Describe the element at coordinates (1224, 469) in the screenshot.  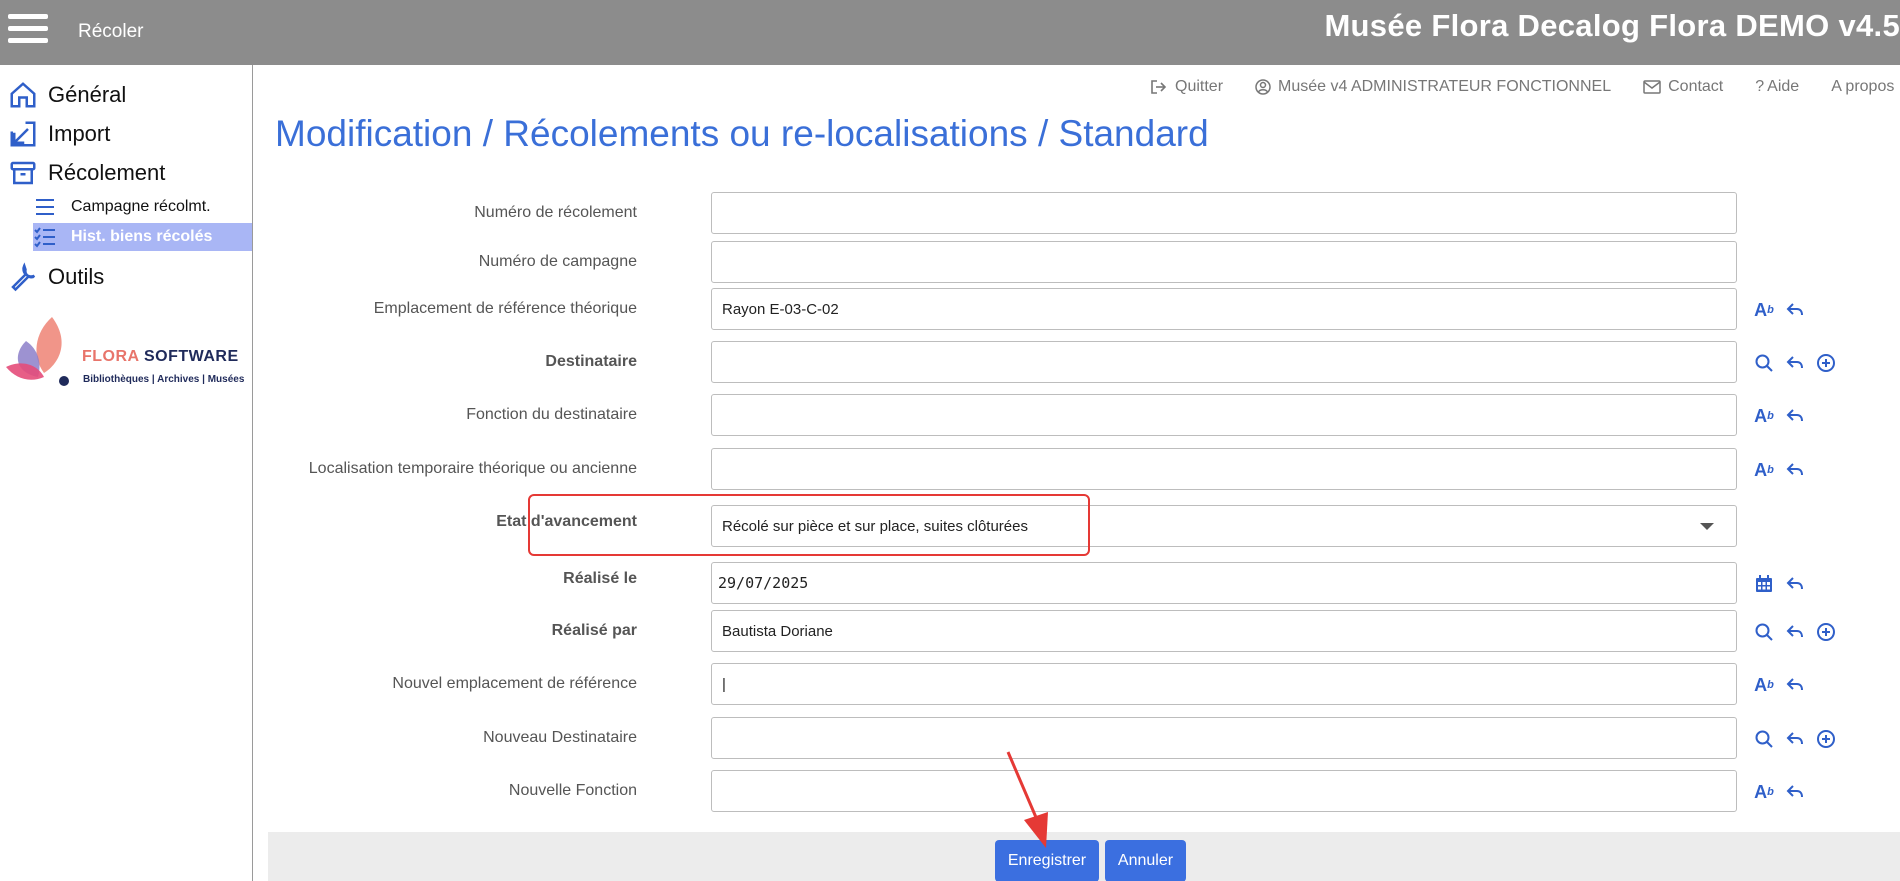
I see `localisation-temporaire-input` at that location.